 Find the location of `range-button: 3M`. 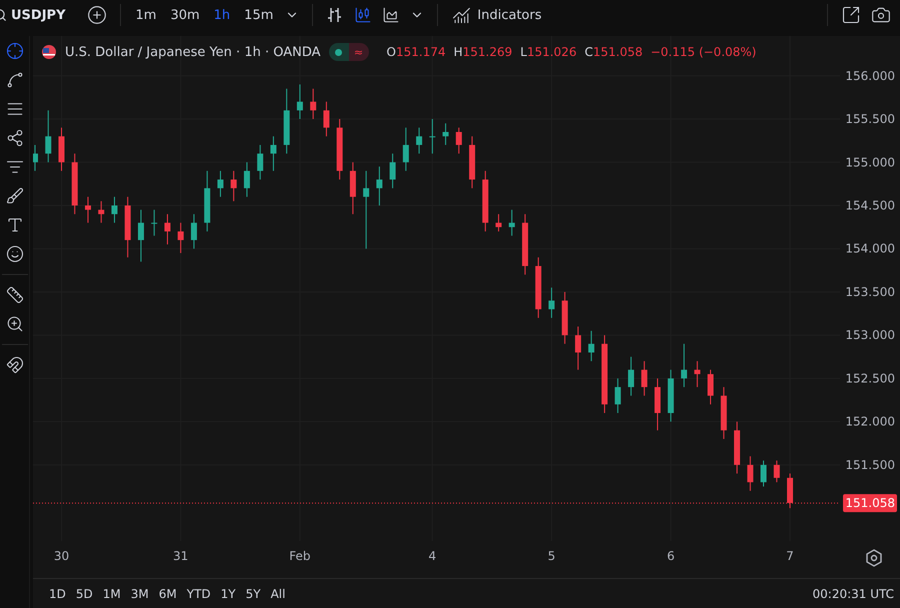

range-button: 3M is located at coordinates (139, 594).